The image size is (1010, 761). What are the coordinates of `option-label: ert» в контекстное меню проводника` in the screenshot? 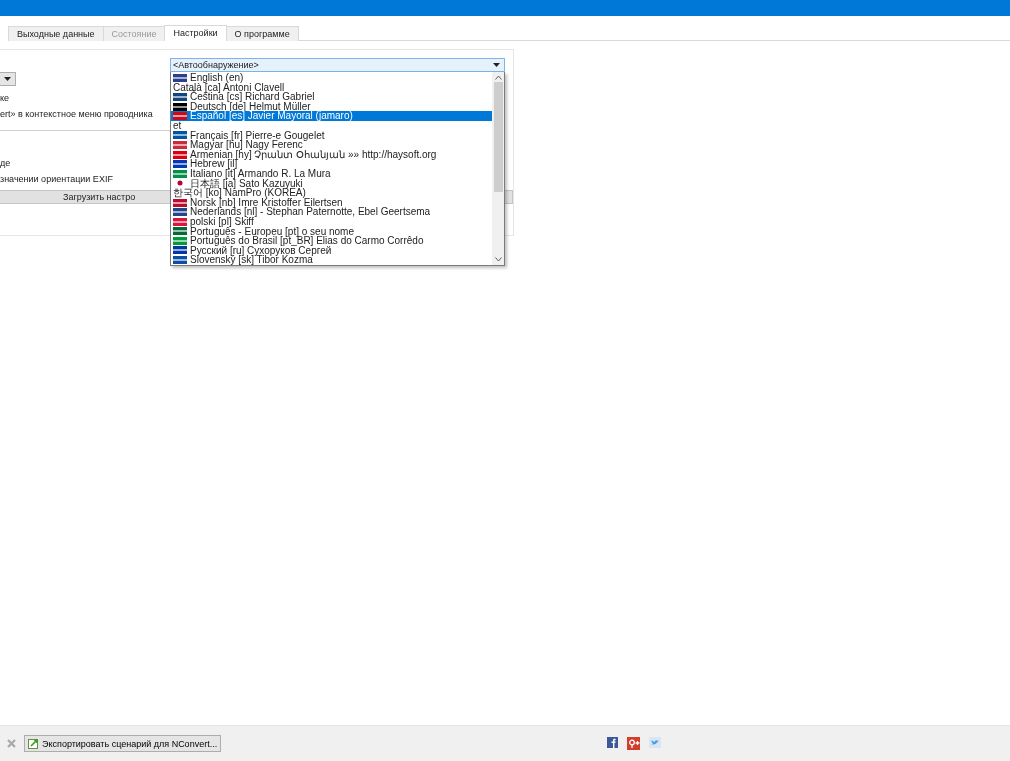 It's located at (76, 114).